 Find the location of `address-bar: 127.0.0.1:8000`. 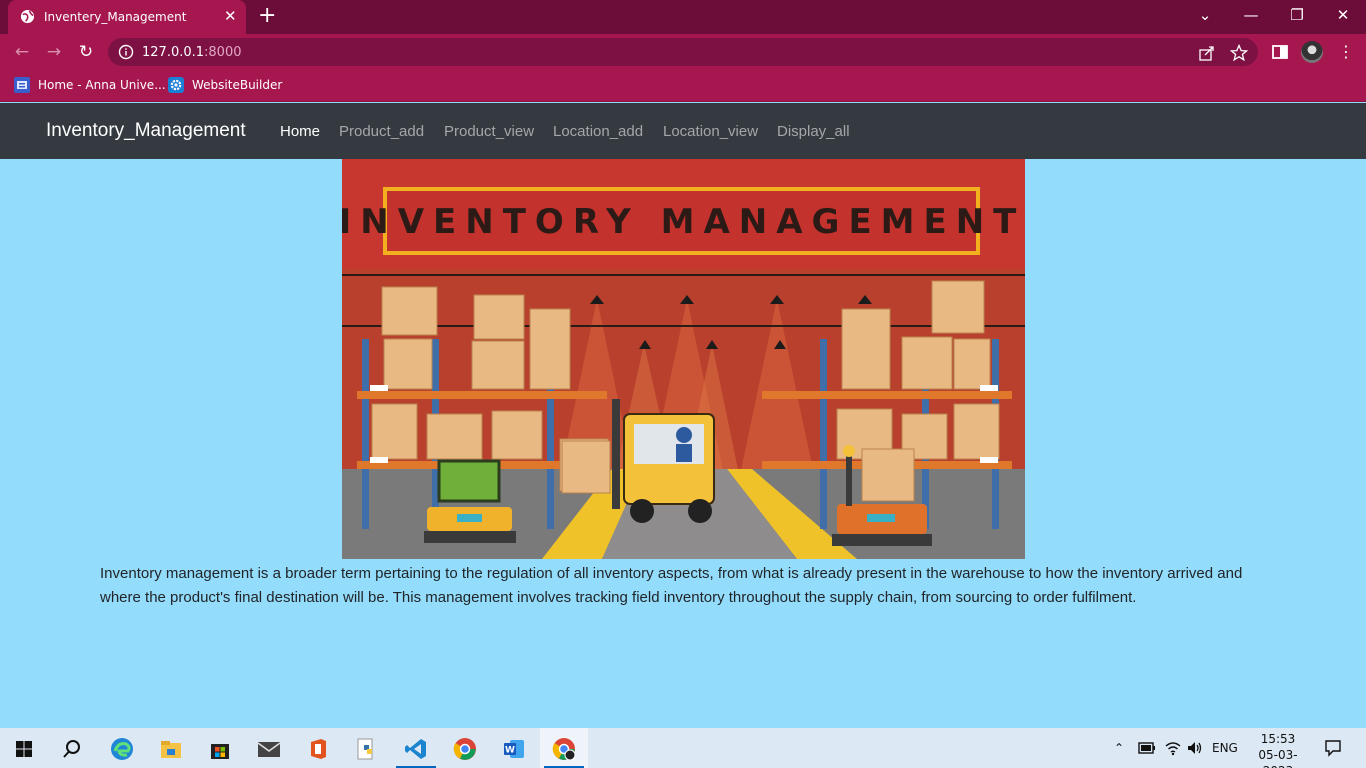

address-bar: 127.0.0.1:8000 is located at coordinates (683, 52).